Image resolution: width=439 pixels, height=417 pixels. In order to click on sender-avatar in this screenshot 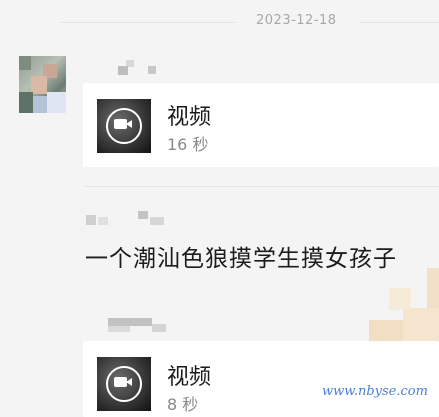, I will do `click(42, 84)`.